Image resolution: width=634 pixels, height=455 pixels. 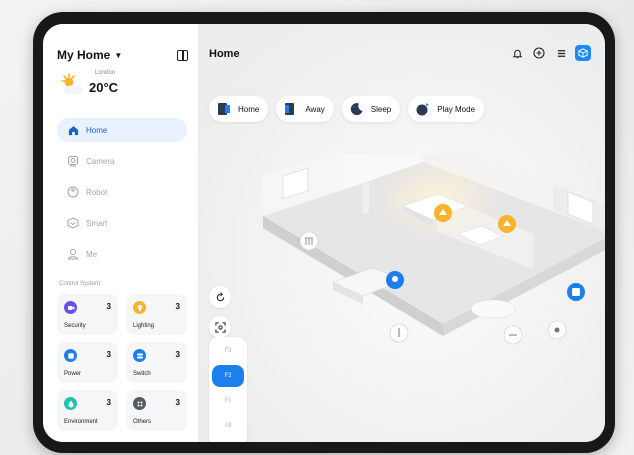 I want to click on nav-item-home: Home, so click(x=122, y=130).